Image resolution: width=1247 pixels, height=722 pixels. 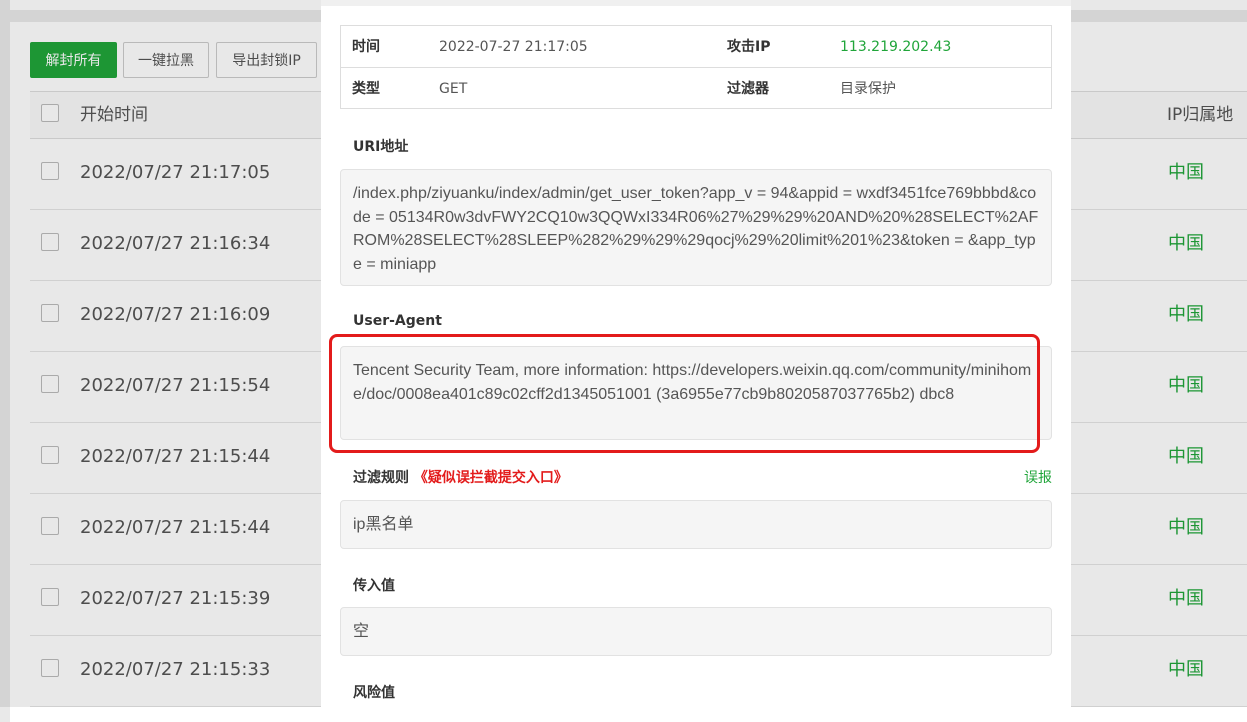 What do you see at coordinates (374, 693) in the screenshot?
I see `risk-value-label: 风险值` at bounding box center [374, 693].